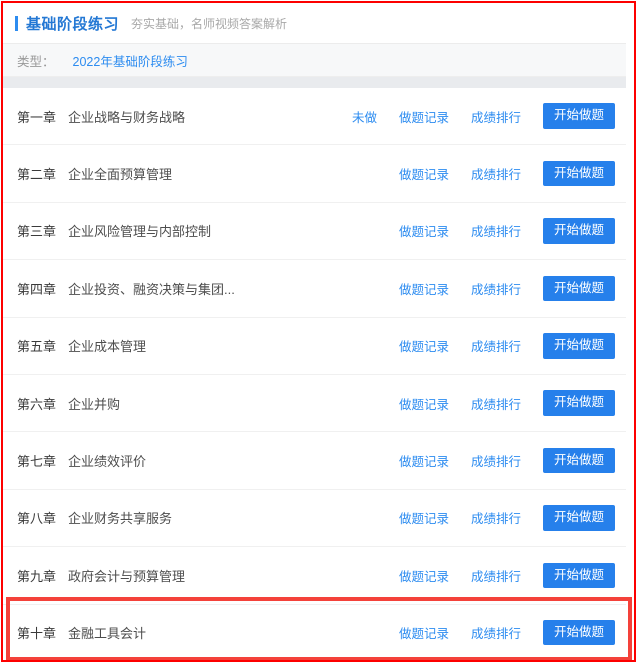  Describe the element at coordinates (73, 24) in the screenshot. I see `page-title: 基础阶段练习` at that location.